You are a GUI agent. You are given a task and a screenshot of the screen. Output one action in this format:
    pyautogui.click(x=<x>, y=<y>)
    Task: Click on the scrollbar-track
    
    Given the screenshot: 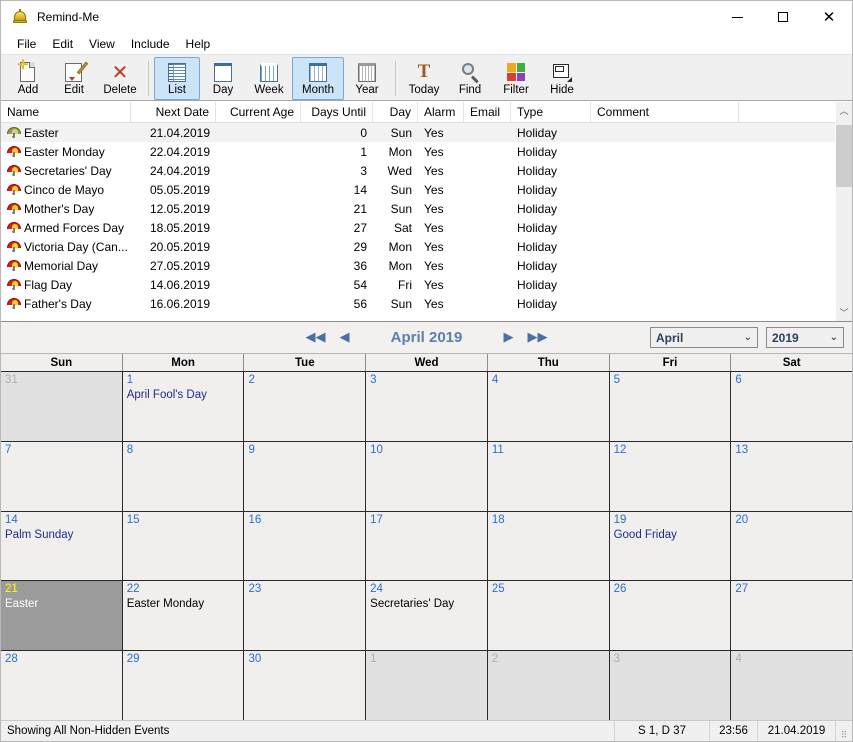 What is the action you would take?
    pyautogui.click(x=844, y=211)
    